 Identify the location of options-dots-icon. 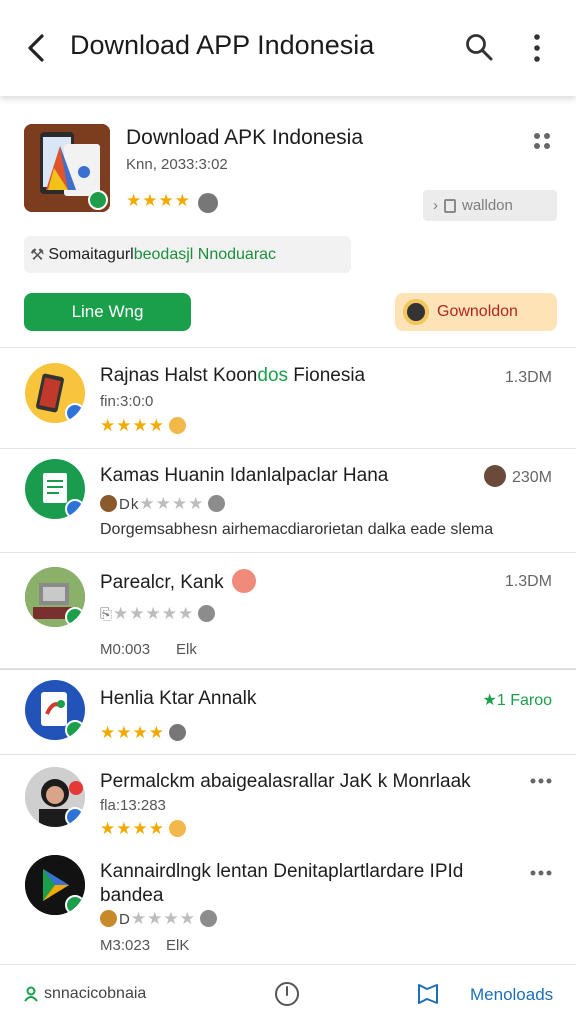
(542, 141).